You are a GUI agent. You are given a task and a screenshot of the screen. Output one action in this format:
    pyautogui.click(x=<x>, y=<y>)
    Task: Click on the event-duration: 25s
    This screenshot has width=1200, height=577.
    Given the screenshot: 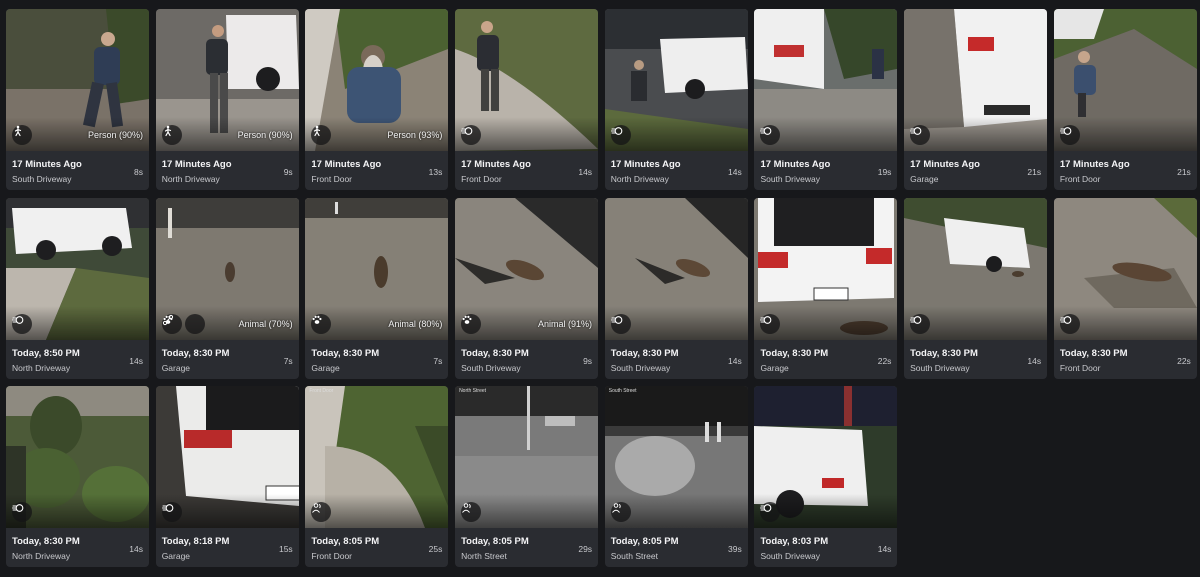 What is the action you would take?
    pyautogui.click(x=435, y=549)
    